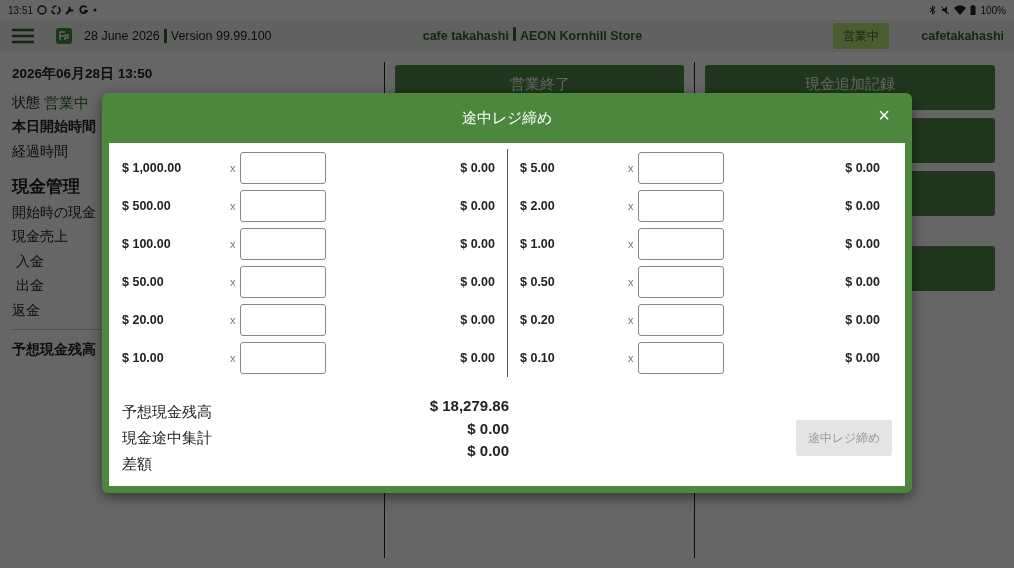  What do you see at coordinates (143, 282) in the screenshot?
I see `denomination-label: $ 50.00` at bounding box center [143, 282].